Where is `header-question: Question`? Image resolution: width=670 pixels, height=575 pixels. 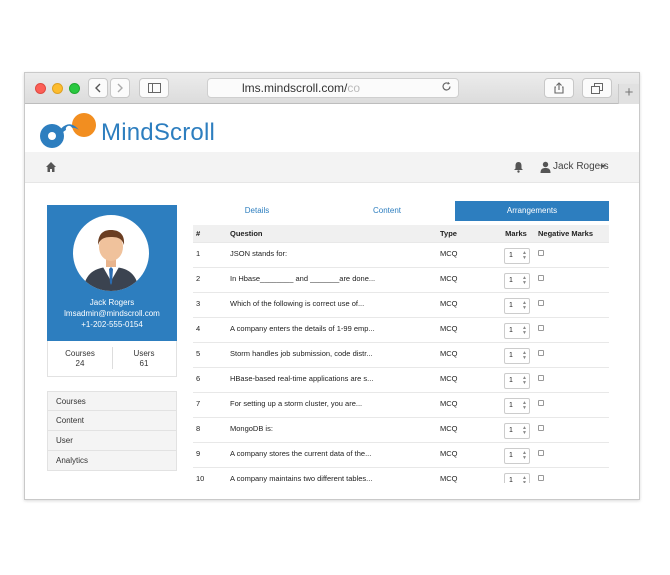
header-question: Question is located at coordinates (332, 233).